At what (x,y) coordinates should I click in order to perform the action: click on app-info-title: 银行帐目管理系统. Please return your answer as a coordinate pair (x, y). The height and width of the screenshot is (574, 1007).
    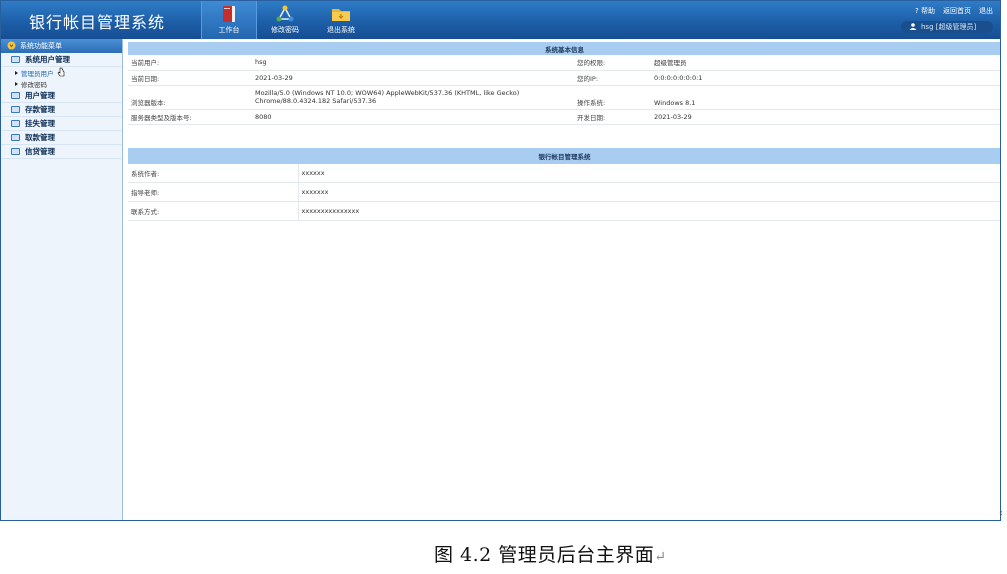
    Looking at the image, I should click on (564, 154).